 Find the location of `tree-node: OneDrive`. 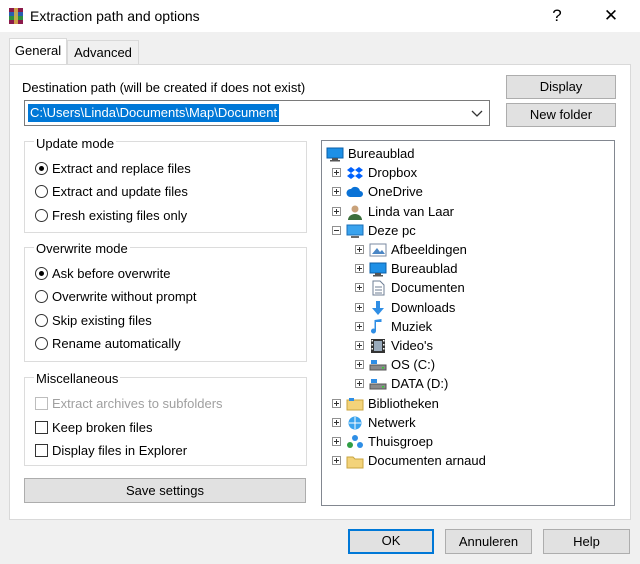

tree-node: OneDrive is located at coordinates (468, 191).